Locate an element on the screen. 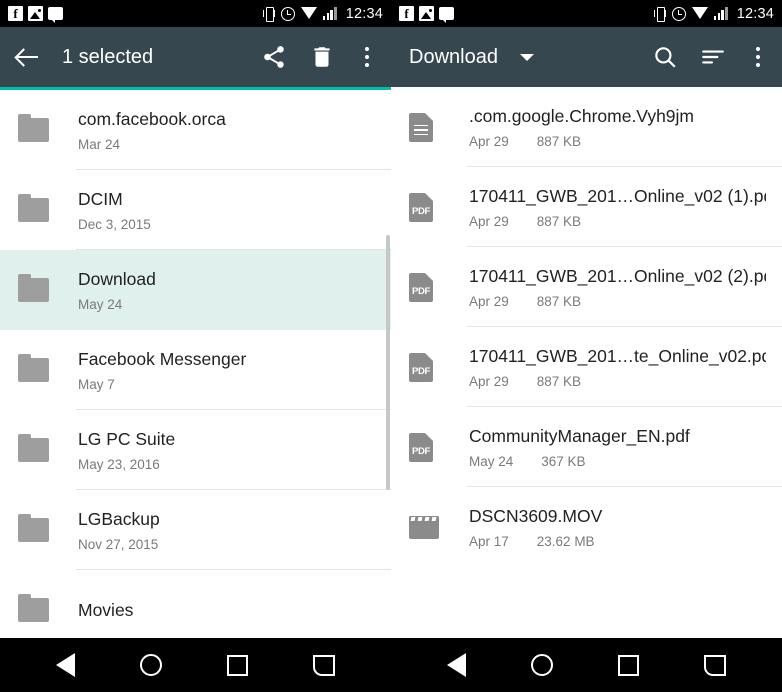 The image size is (782, 692). facebook-icon: f is located at coordinates (406, 13).